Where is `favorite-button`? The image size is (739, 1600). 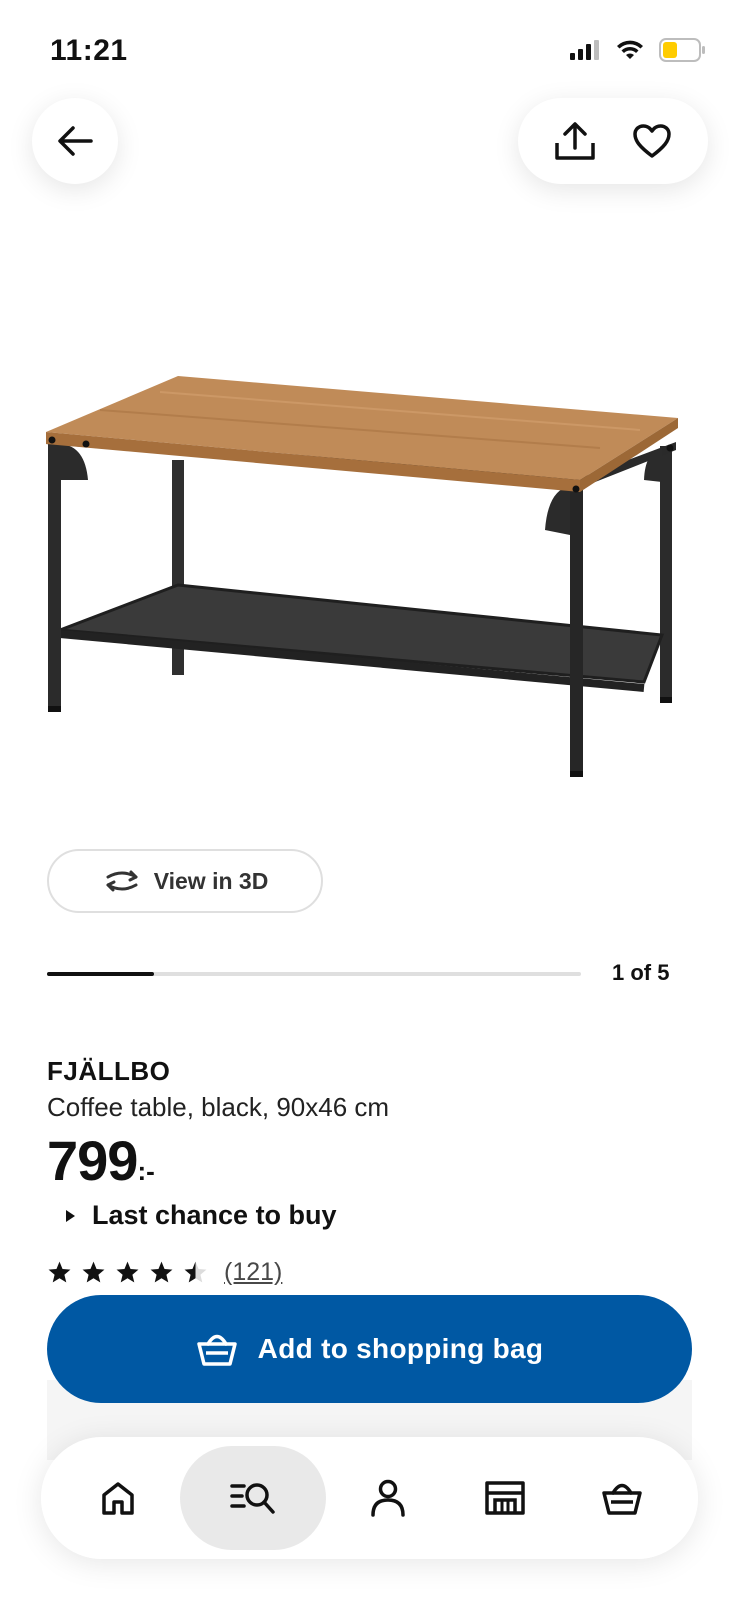
favorite-button is located at coordinates (652, 141).